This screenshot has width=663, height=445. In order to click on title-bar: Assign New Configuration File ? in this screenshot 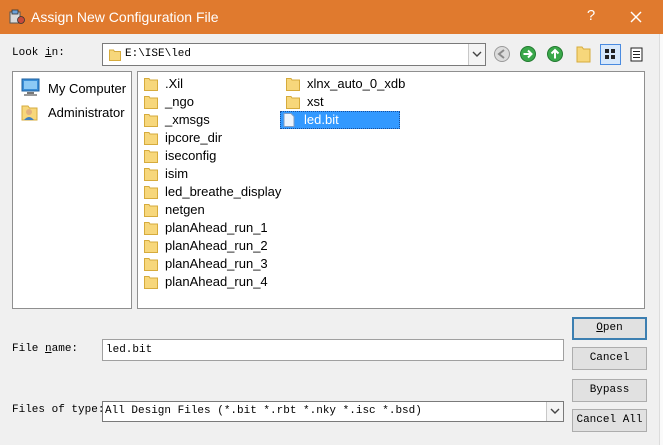, I will do `click(331, 17)`.